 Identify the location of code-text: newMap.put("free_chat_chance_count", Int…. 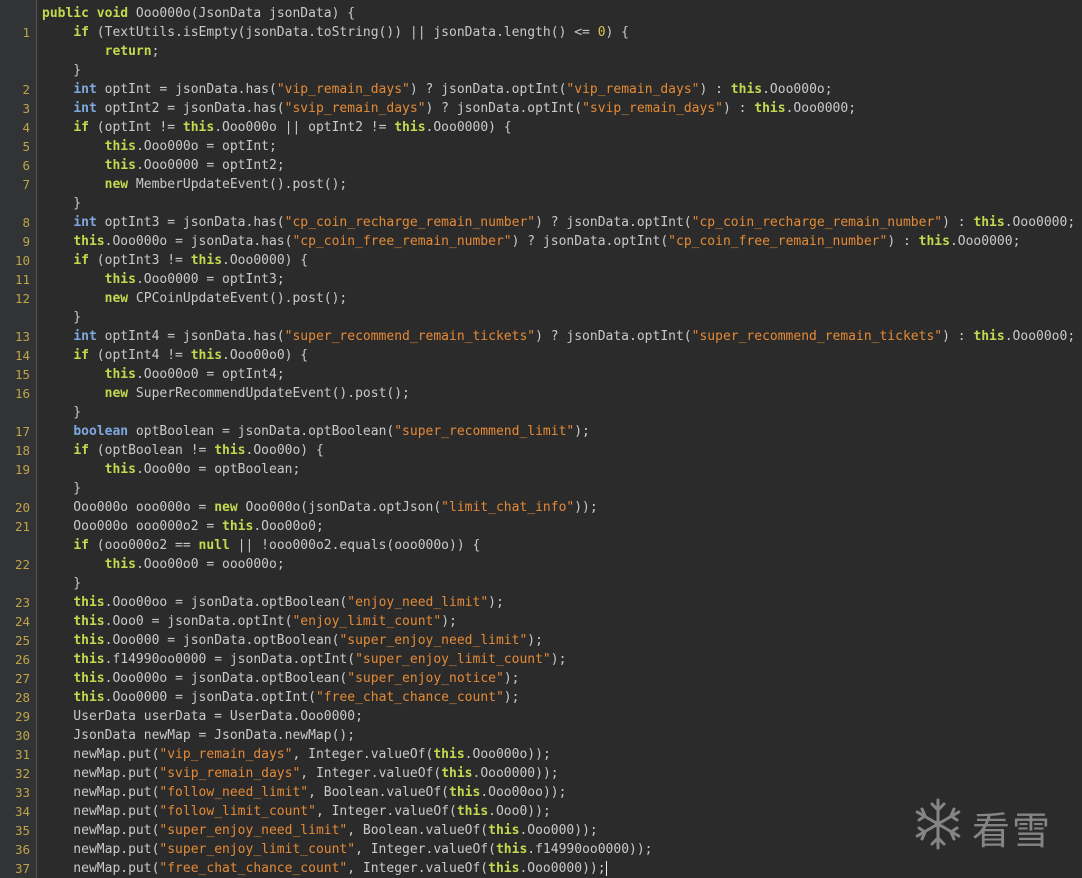
(324, 868).